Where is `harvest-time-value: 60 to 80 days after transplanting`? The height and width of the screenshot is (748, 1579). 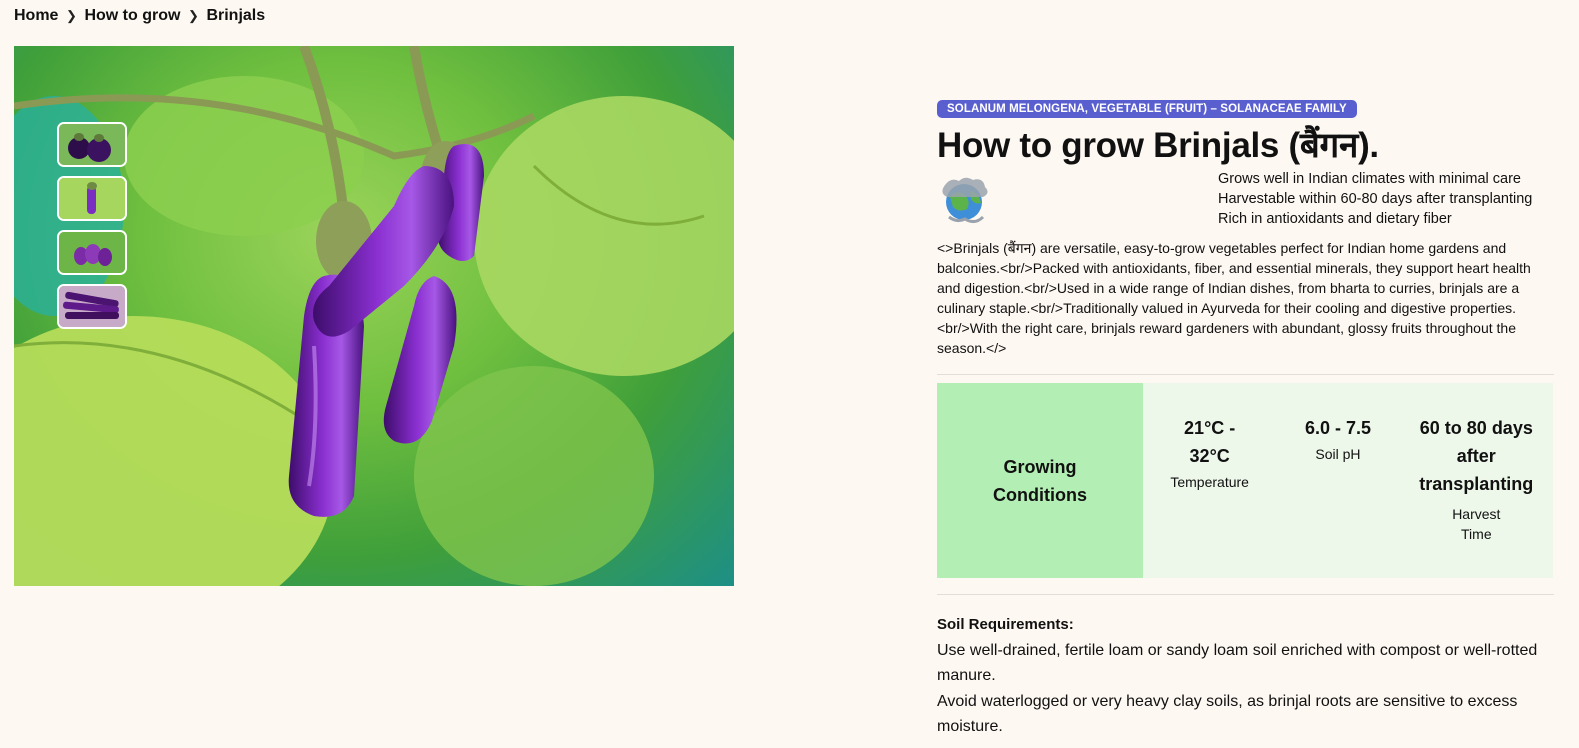 harvest-time-value: 60 to 80 days after transplanting is located at coordinates (1476, 456).